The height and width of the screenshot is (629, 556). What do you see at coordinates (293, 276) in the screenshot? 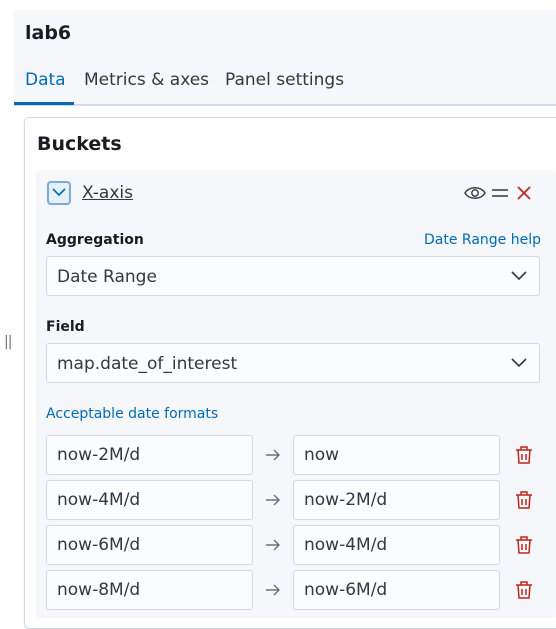
I see `aggregation-select: Date Range` at bounding box center [293, 276].